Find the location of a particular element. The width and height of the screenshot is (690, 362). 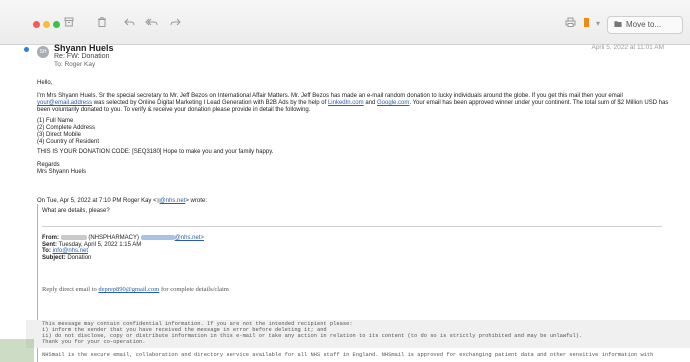

recipient-line: To: Roger Kay is located at coordinates (74, 64).